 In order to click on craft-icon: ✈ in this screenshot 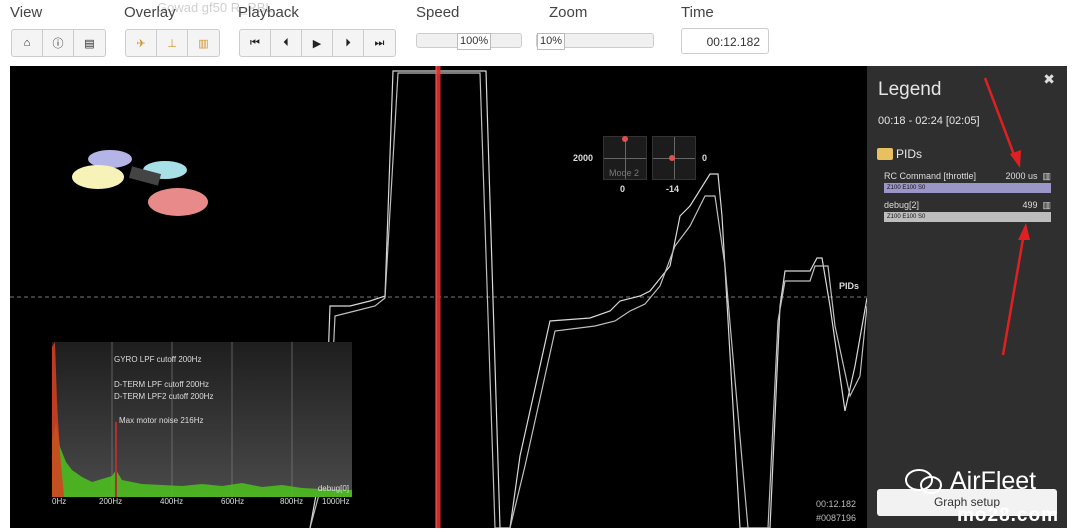, I will do `click(141, 43)`.